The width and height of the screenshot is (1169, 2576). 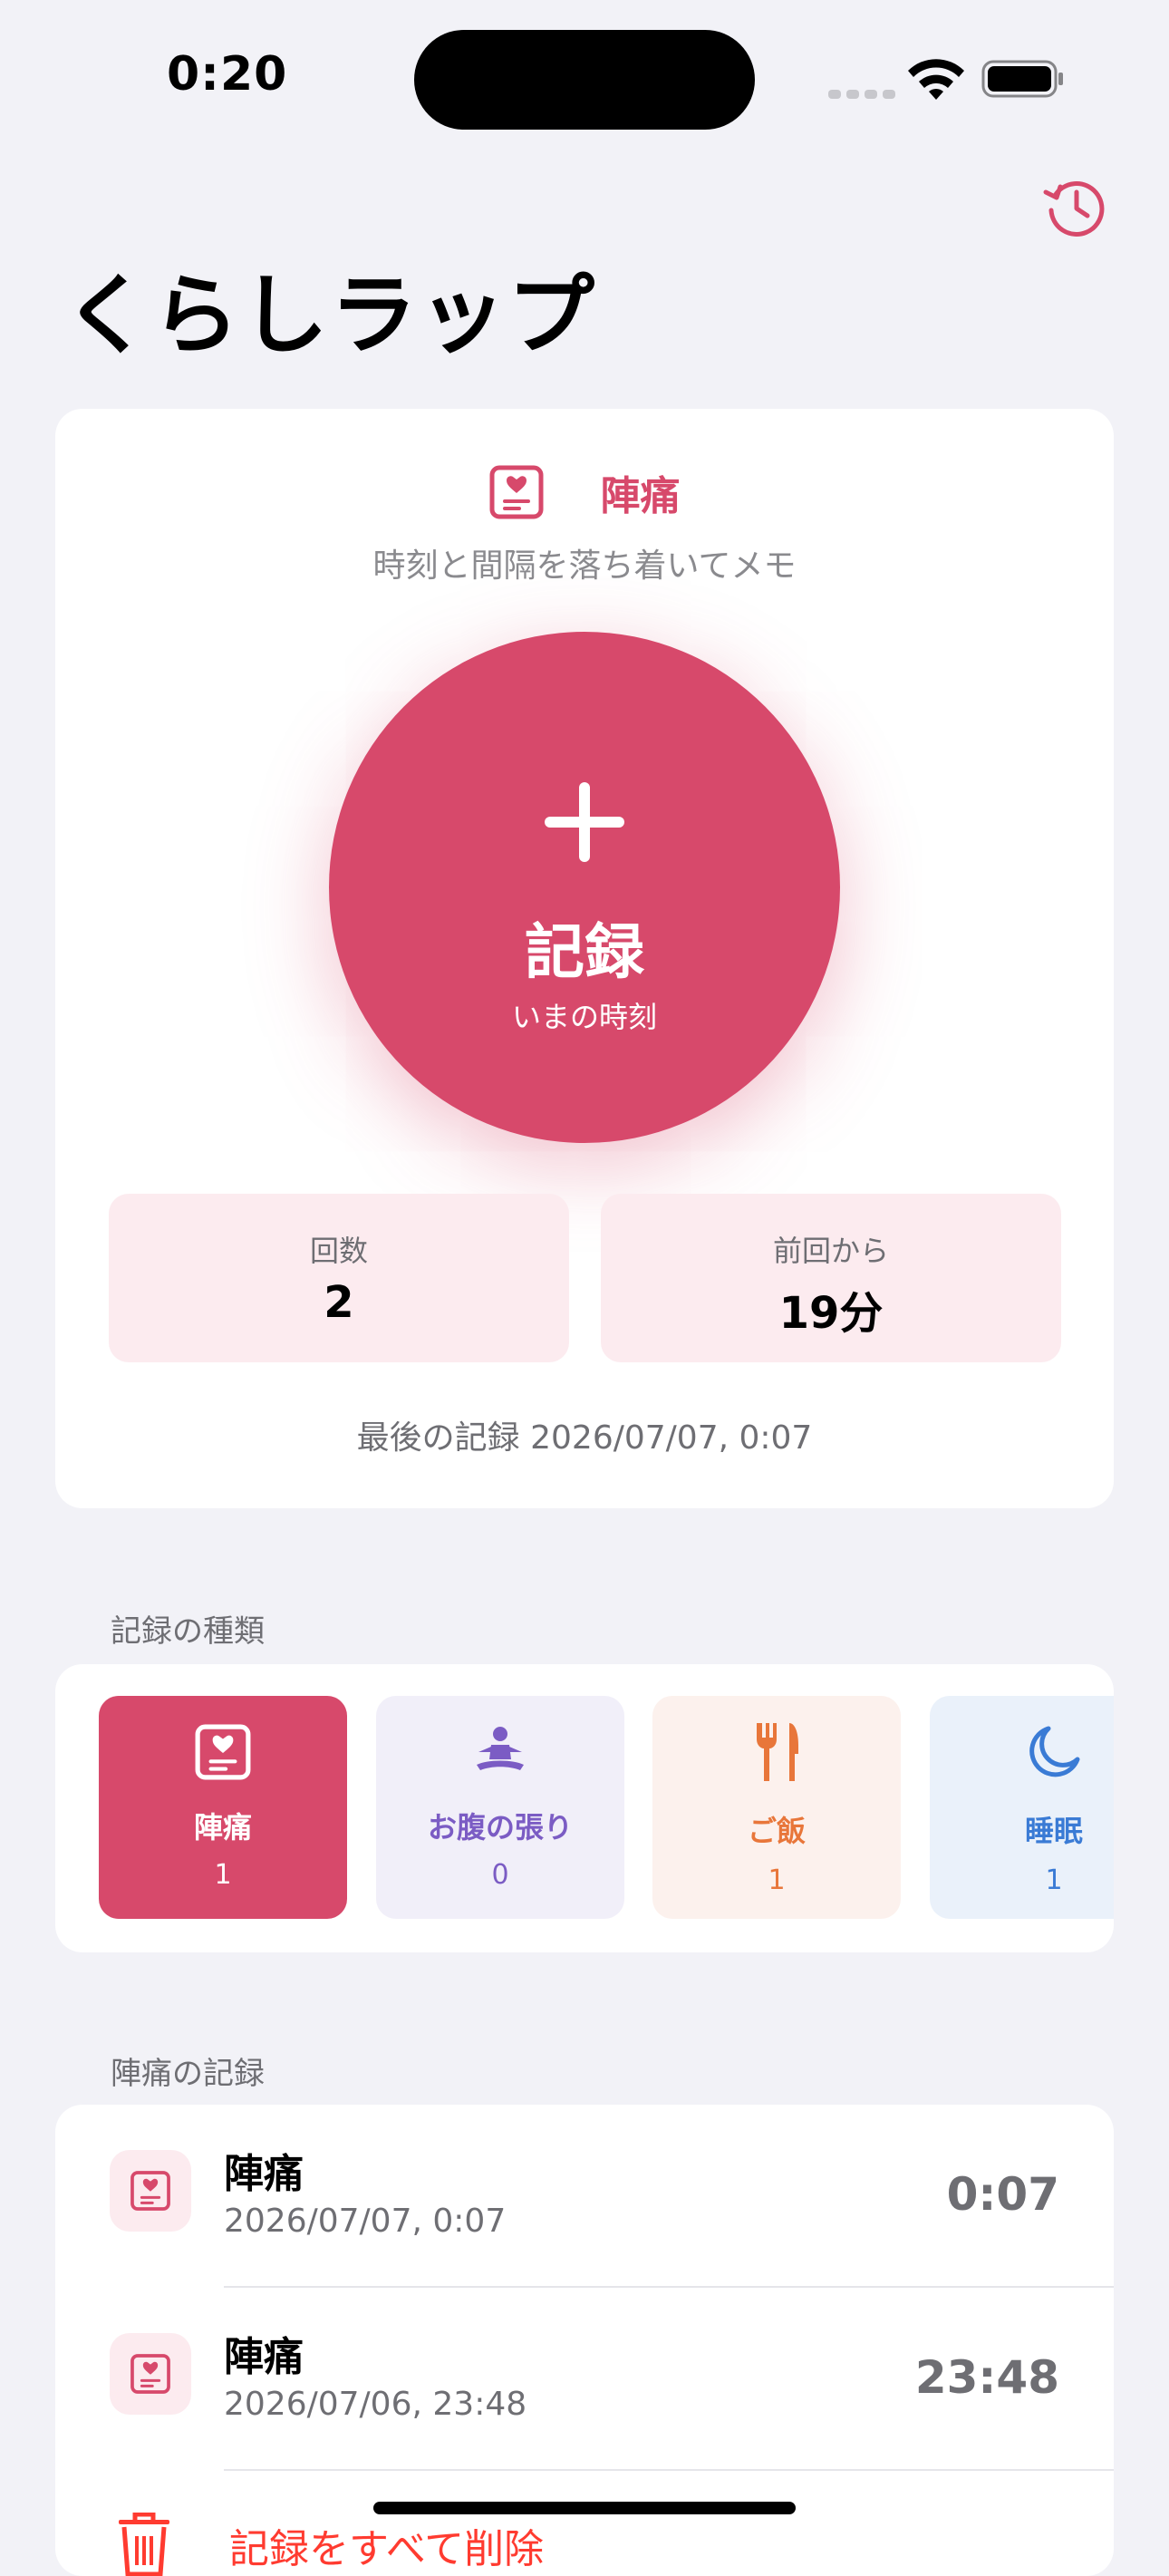 What do you see at coordinates (188, 2074) in the screenshot?
I see `records-section-label: 陣痛の記録` at bounding box center [188, 2074].